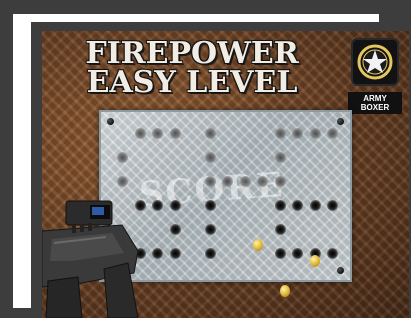 Image resolution: width=411 pixels, height=318 pixels. I want to click on brand-label: ARMY BOXER, so click(375, 103).